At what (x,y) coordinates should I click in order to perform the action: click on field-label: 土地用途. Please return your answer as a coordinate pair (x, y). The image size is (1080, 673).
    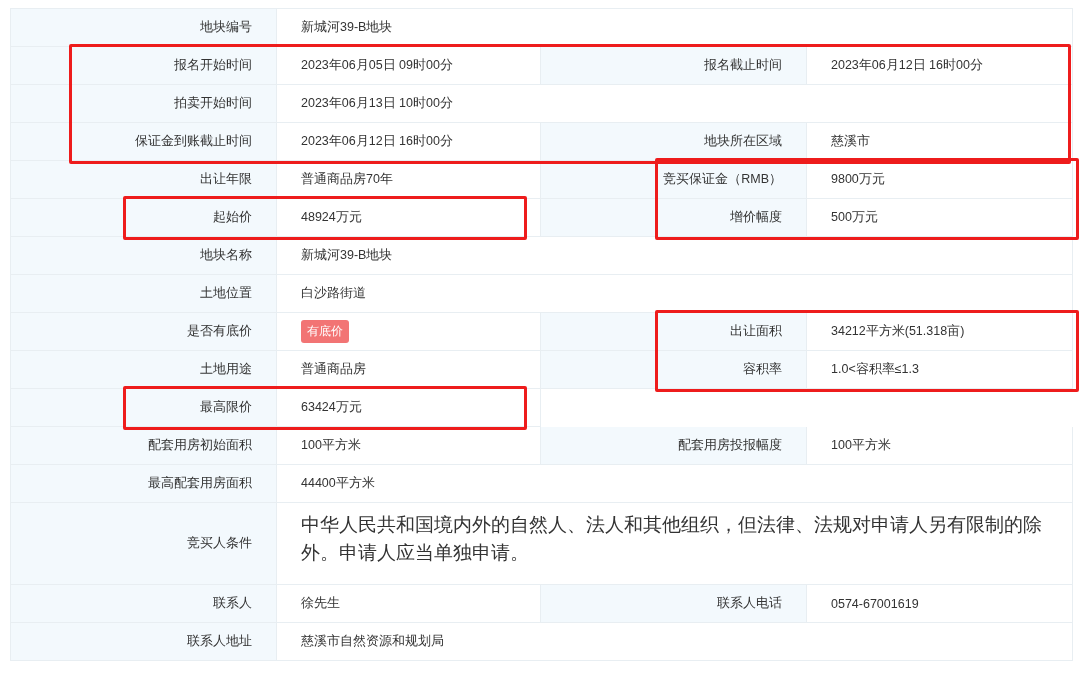
    Looking at the image, I should click on (226, 369).